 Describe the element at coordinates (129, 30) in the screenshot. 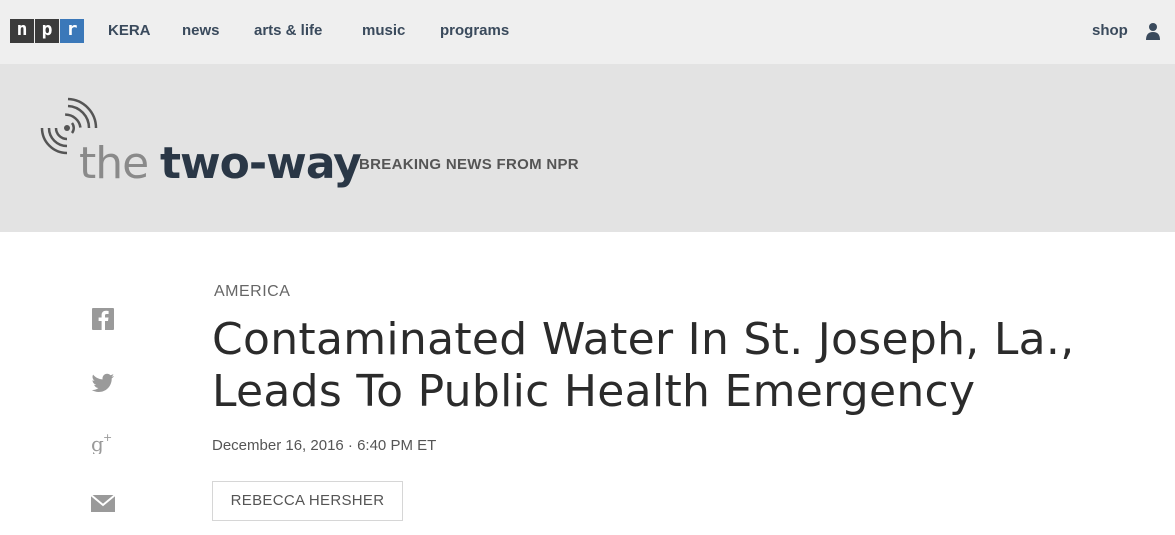

I see `nav-kera: KERA` at that location.